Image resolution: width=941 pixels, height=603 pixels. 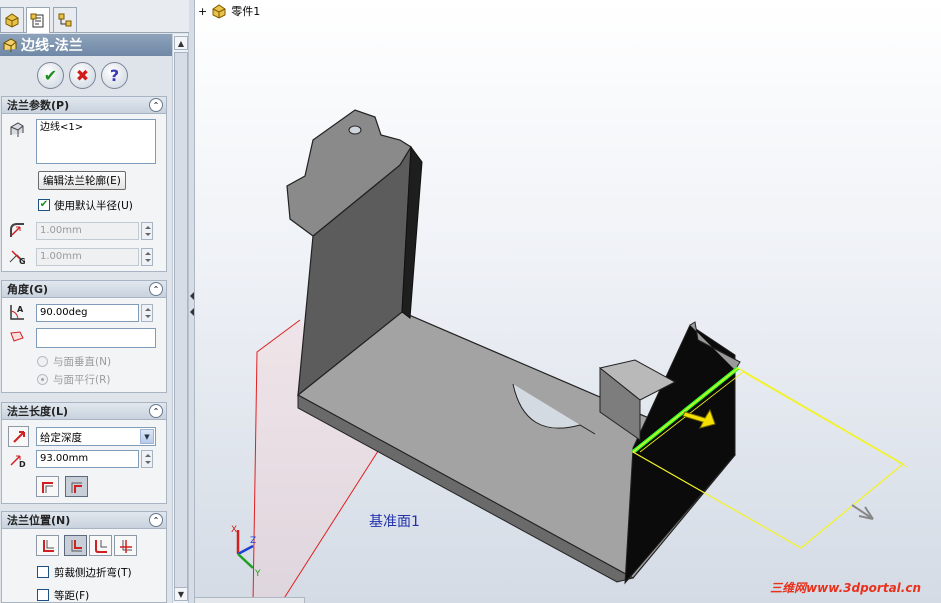 What do you see at coordinates (84, 105) in the screenshot?
I see `flange-parameters-header: 法兰参数(P) ⌃` at bounding box center [84, 105].